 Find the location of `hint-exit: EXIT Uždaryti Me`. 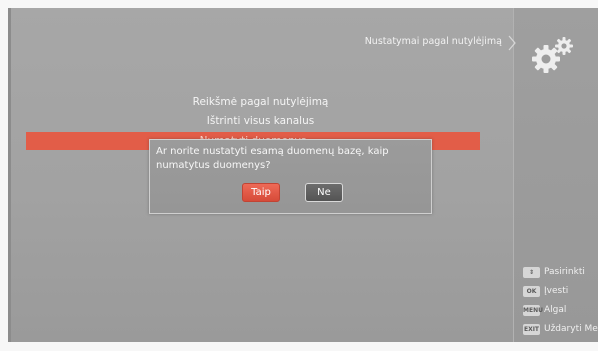

hint-exit: EXIT Uždaryti Me is located at coordinates (560, 330).